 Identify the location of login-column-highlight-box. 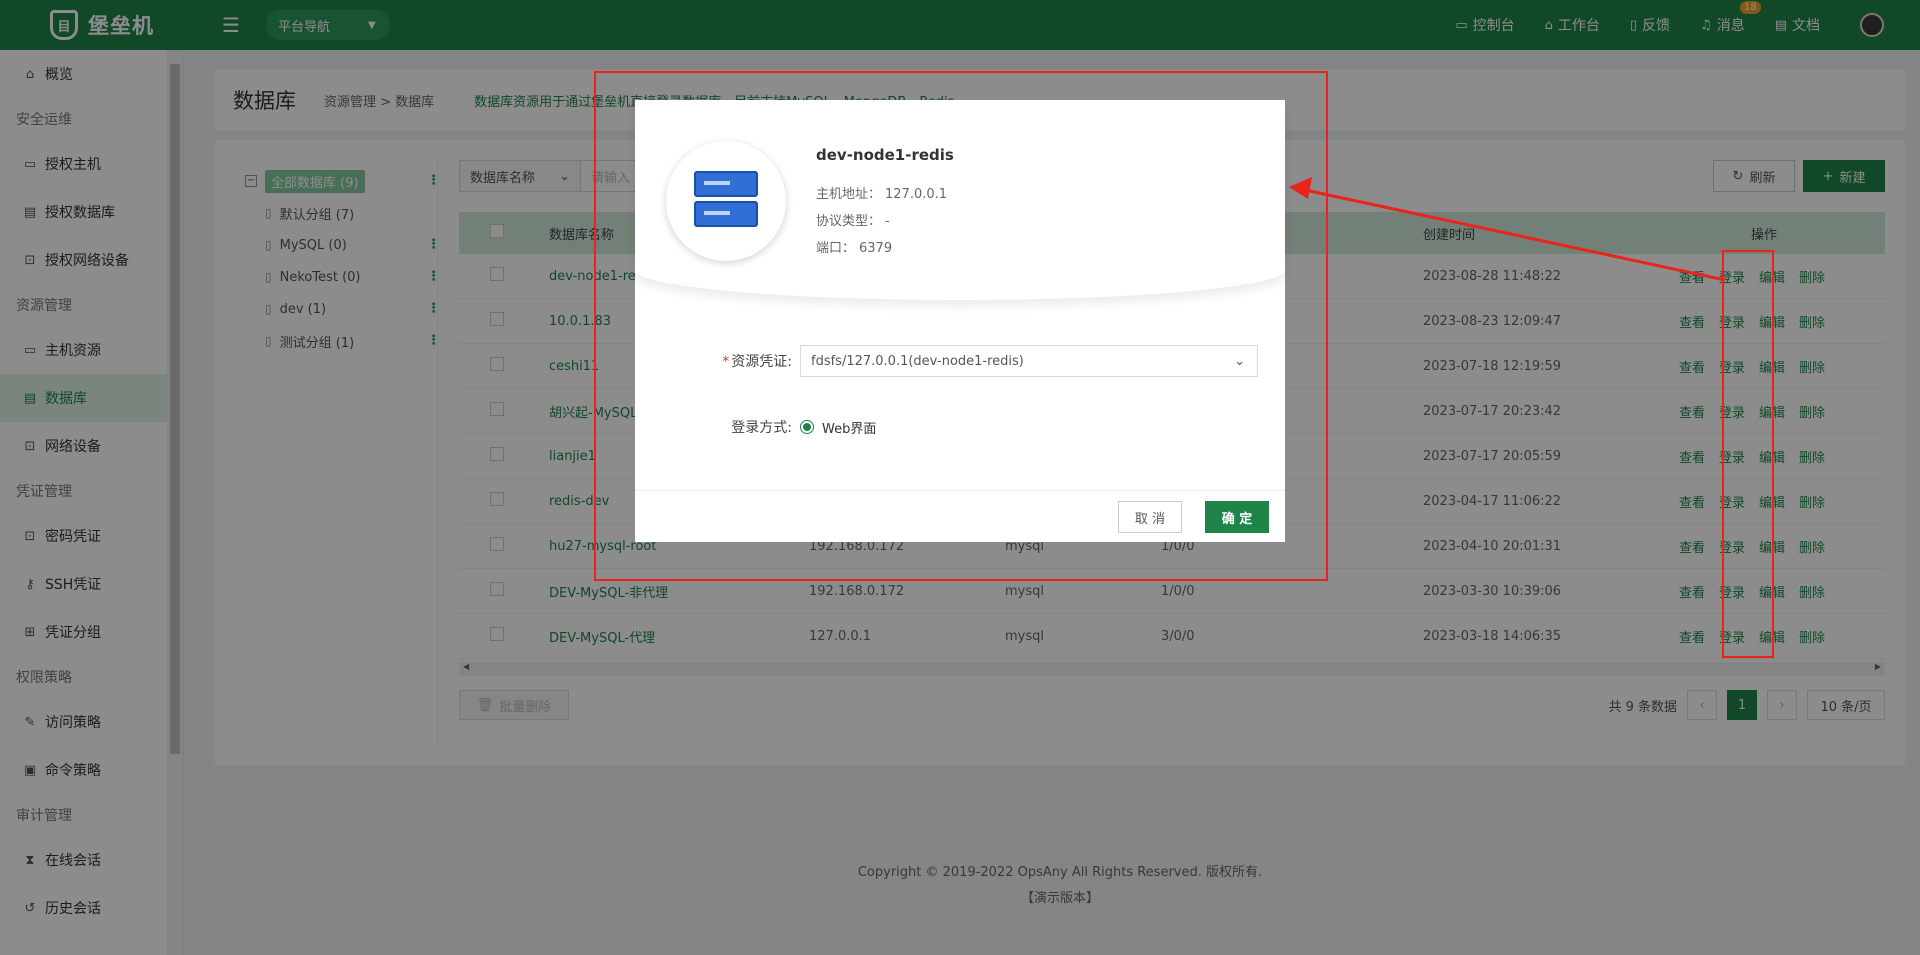
(1748, 454).